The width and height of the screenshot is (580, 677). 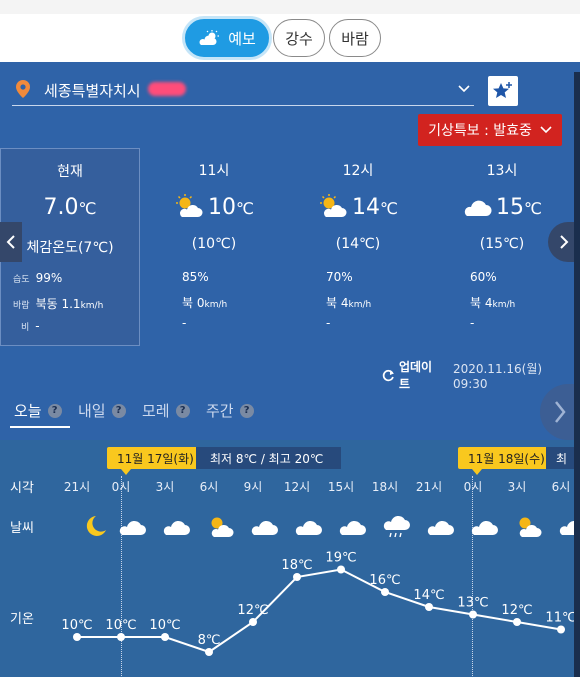 I want to click on temperature-label: 18℃, so click(x=296, y=565).